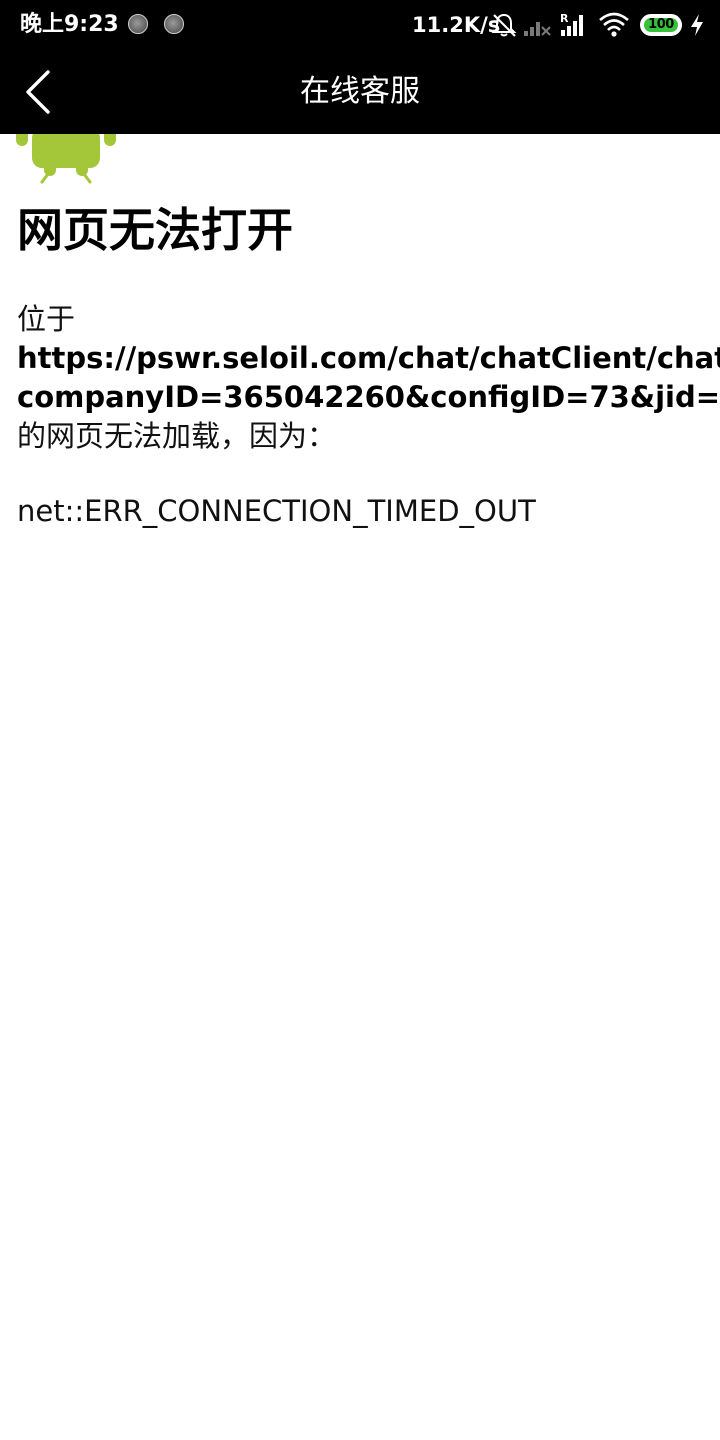 This screenshot has width=720, height=1440. Describe the element at coordinates (46, 319) in the screenshot. I see `error-prefix: 位于` at that location.